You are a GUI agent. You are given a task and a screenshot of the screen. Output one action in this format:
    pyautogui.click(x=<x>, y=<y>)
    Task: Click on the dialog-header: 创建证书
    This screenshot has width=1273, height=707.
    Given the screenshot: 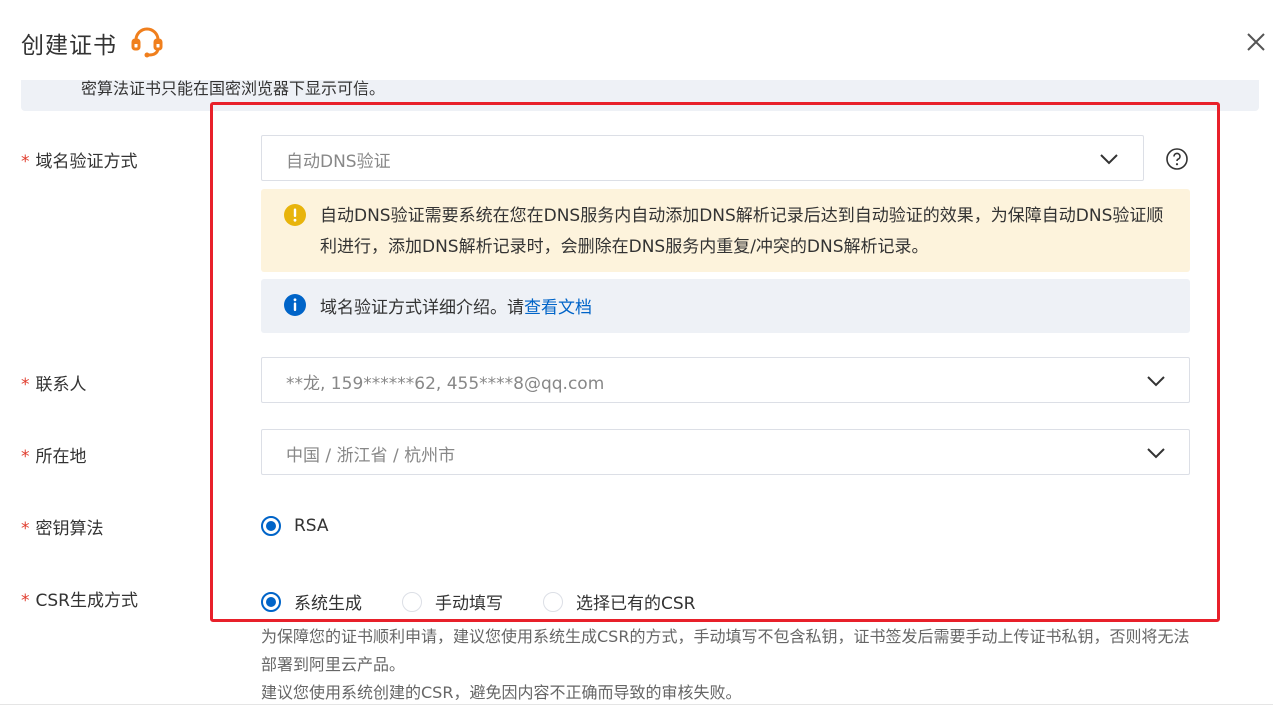 What is the action you would take?
    pyautogui.click(x=636, y=40)
    